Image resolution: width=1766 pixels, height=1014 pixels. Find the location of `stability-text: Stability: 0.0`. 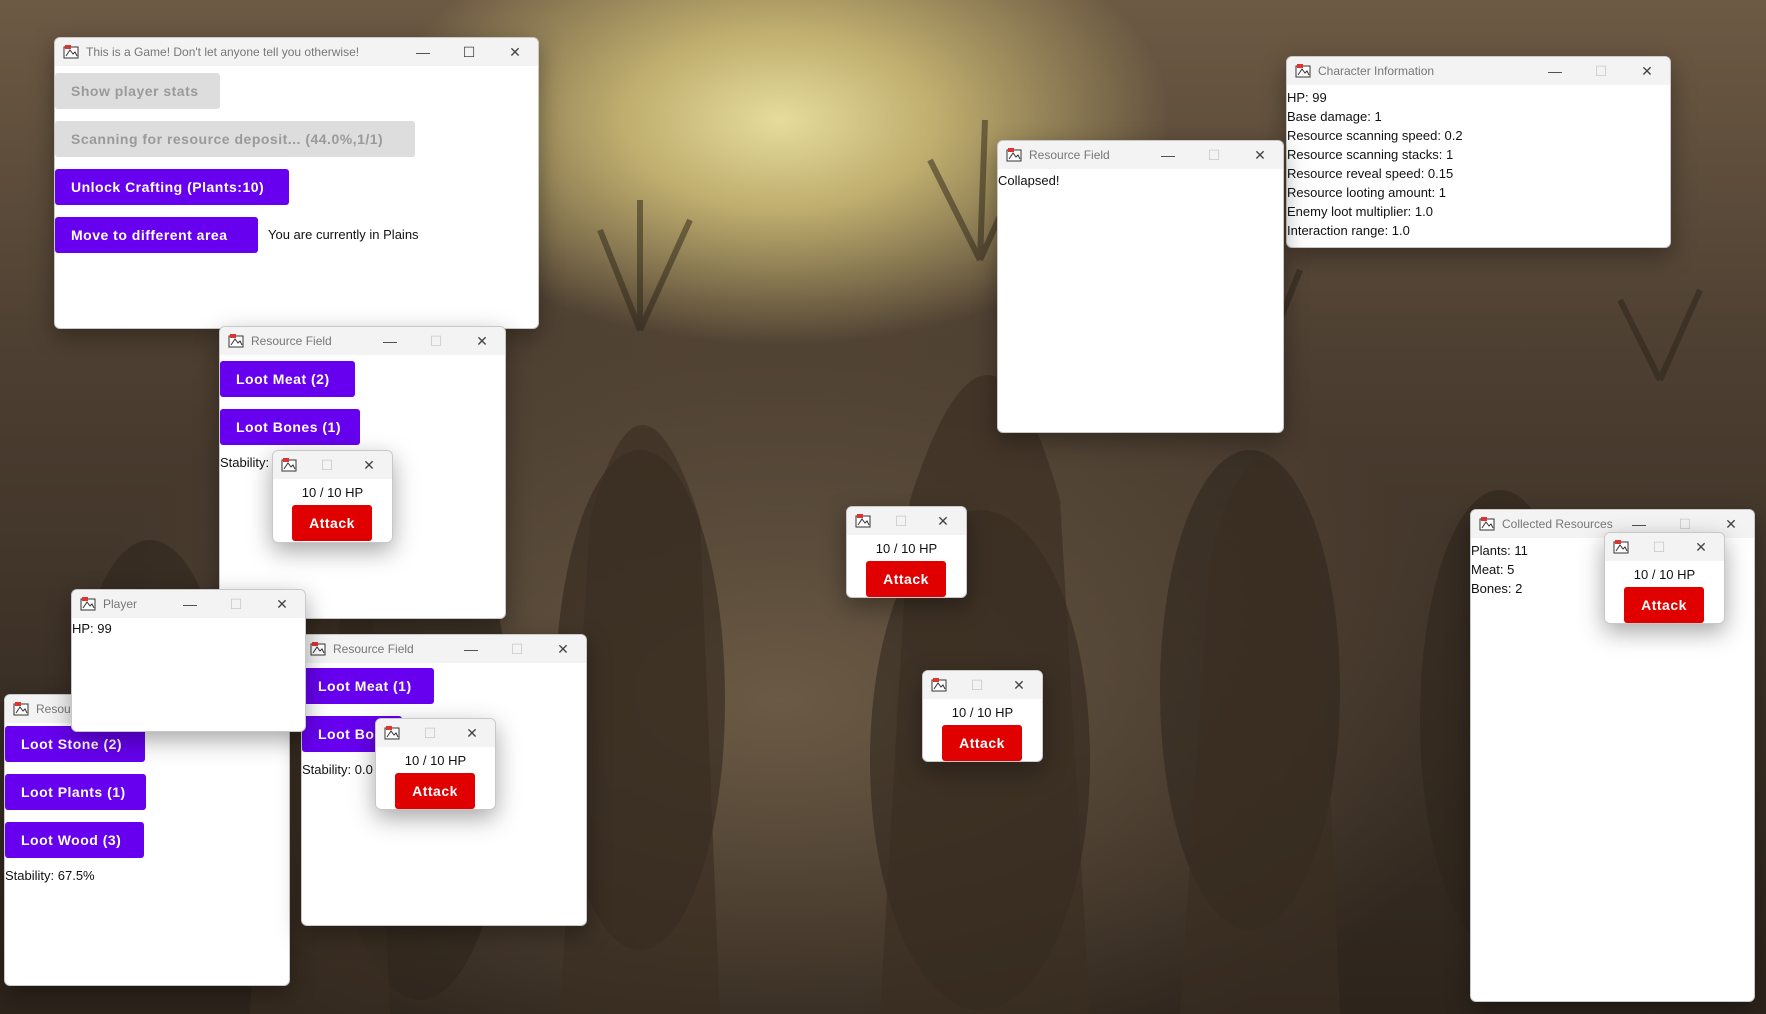

stability-text: Stability: 0.0 is located at coordinates (337, 769).